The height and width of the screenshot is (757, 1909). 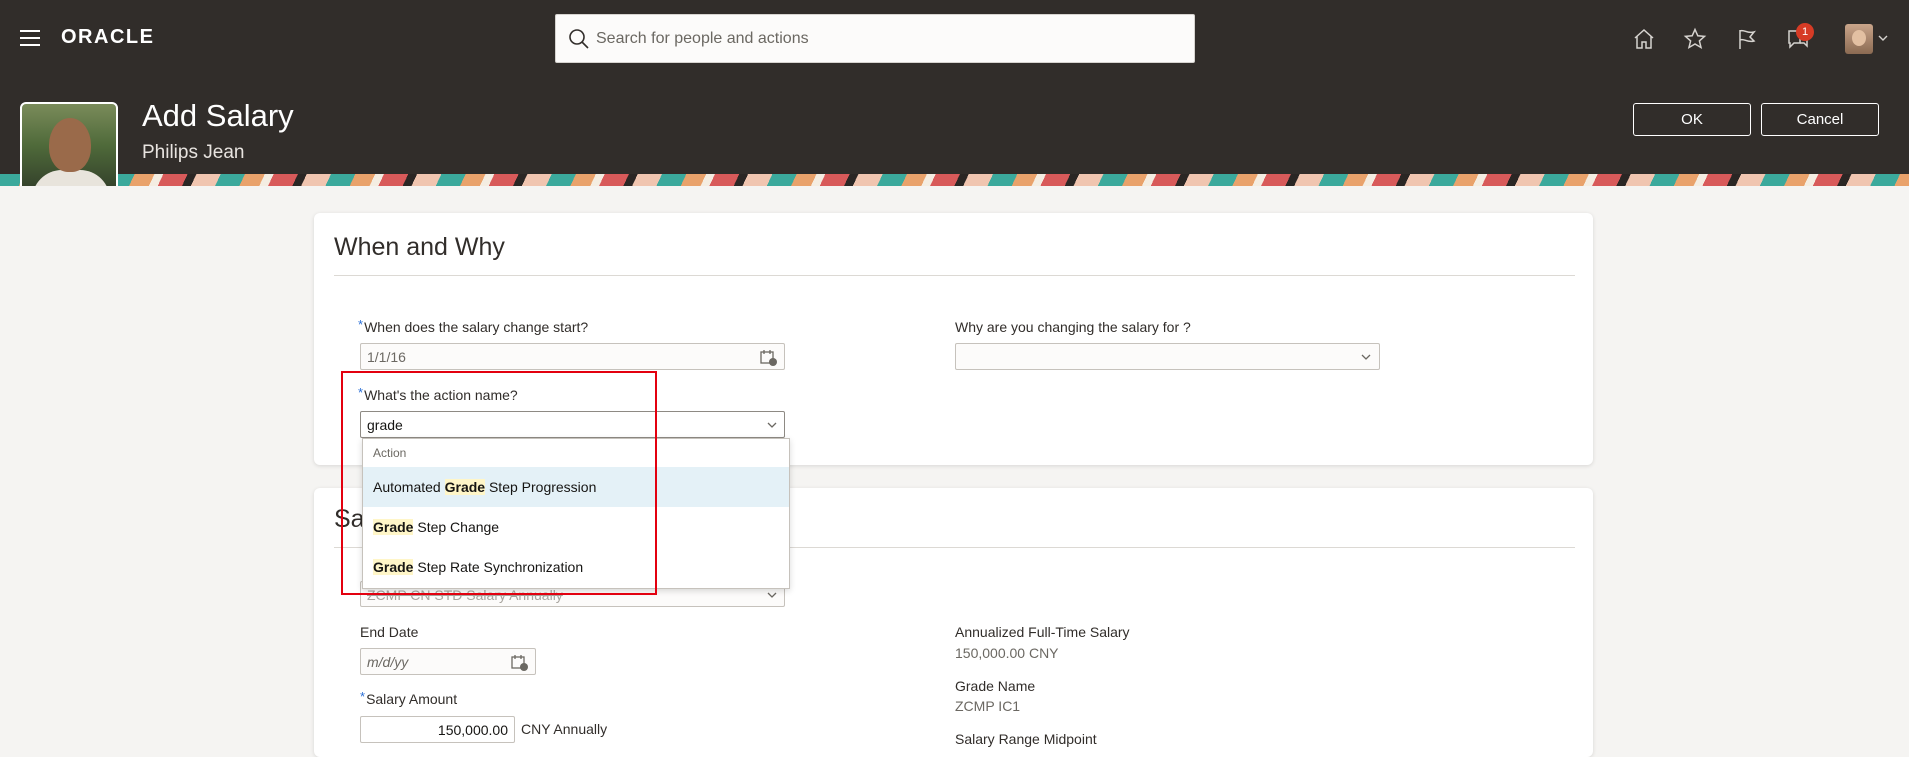 What do you see at coordinates (218, 115) in the screenshot?
I see `page-title: Add Salary` at bounding box center [218, 115].